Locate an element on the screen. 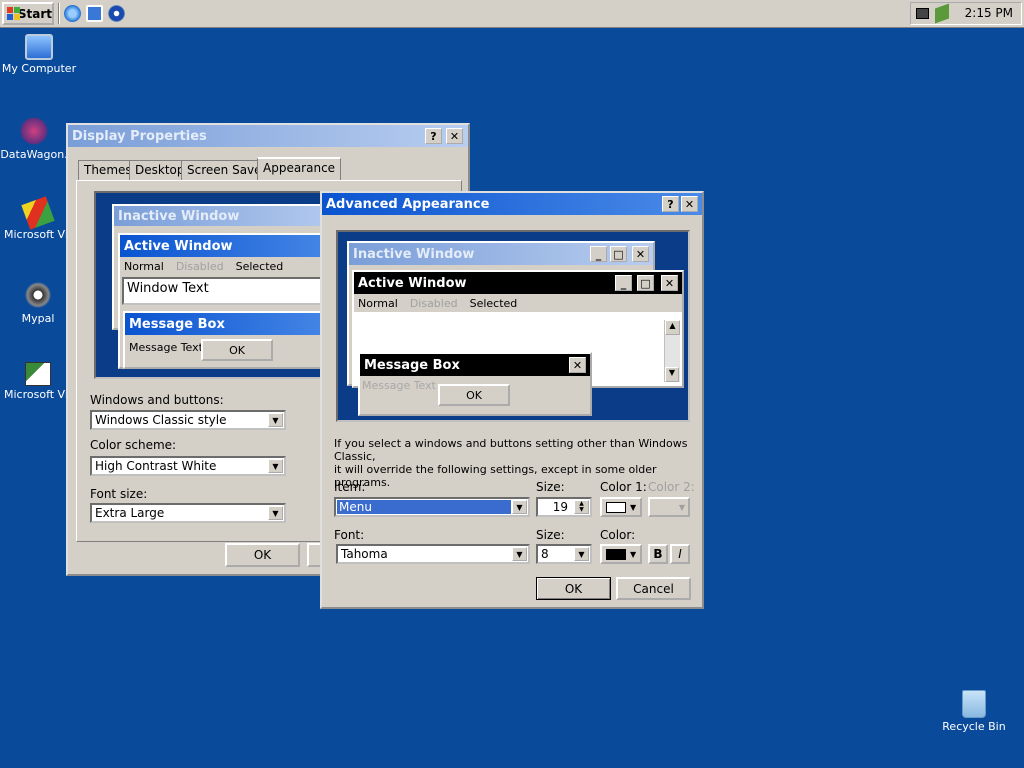 The image size is (1024, 768). preview-message-box: Message Box Message Text OK is located at coordinates (235, 340).